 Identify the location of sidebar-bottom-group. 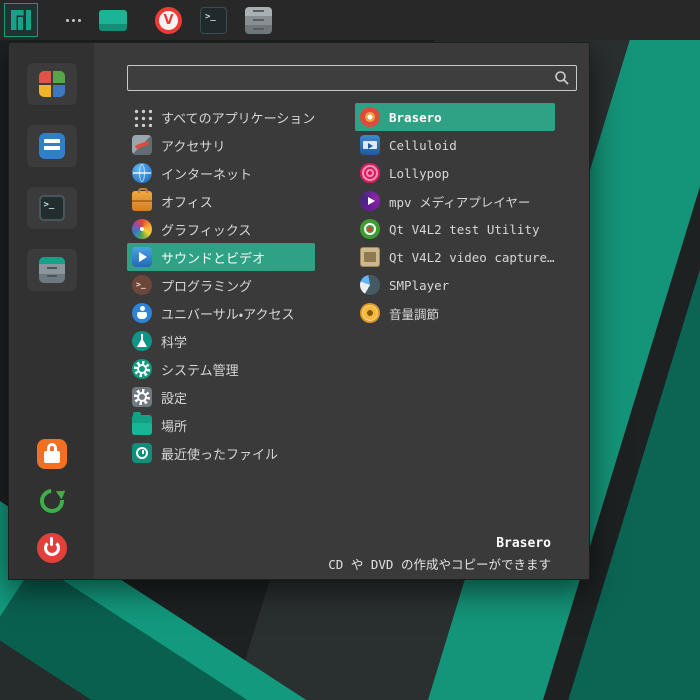
(51, 501).